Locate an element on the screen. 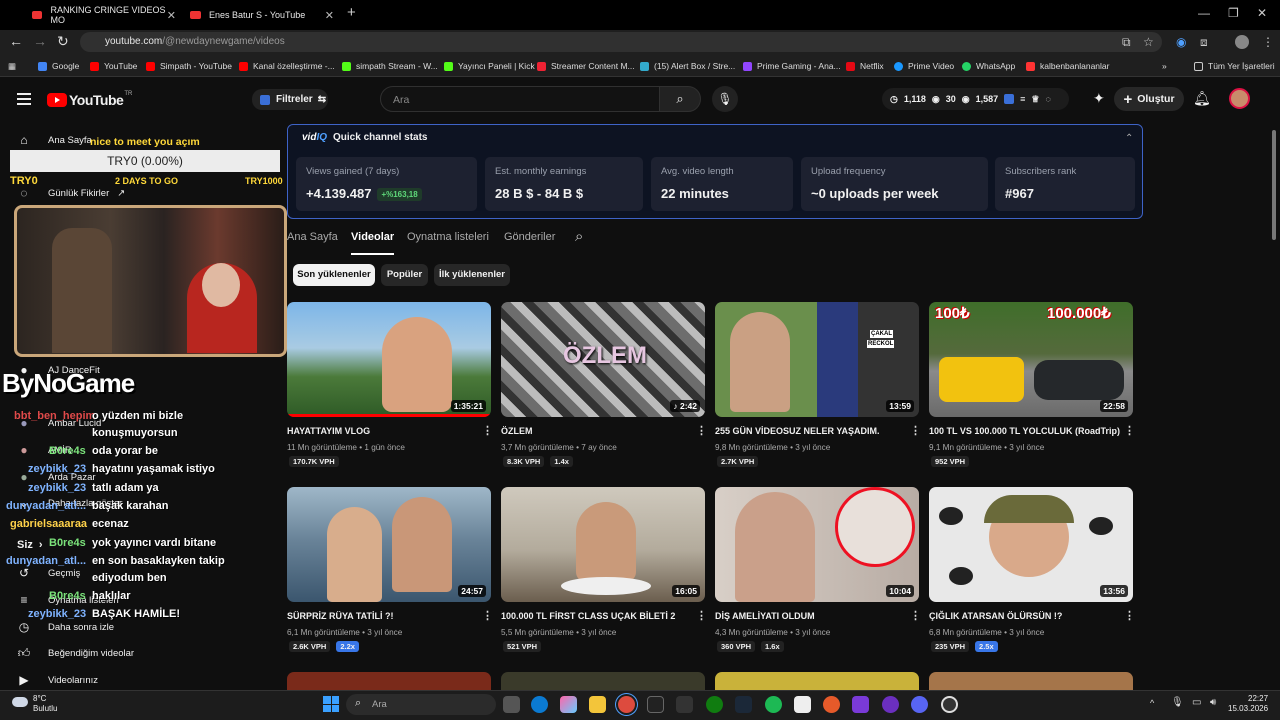 The width and height of the screenshot is (1280, 720). sidebar-item-liked: 👍︎ Beğendiğim videolar is located at coordinates (75, 653).